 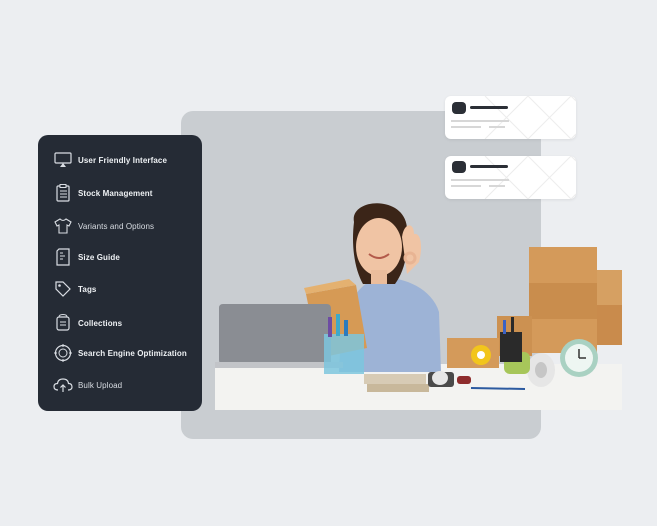 I want to click on size-chart-icon, so click(x=63, y=257).